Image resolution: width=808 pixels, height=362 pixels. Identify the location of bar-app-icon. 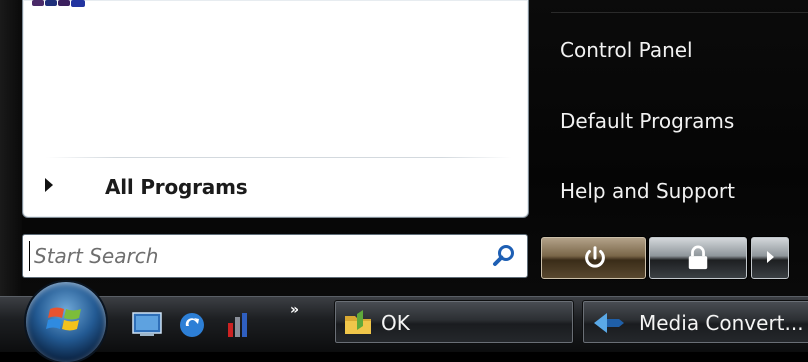
(238, 325).